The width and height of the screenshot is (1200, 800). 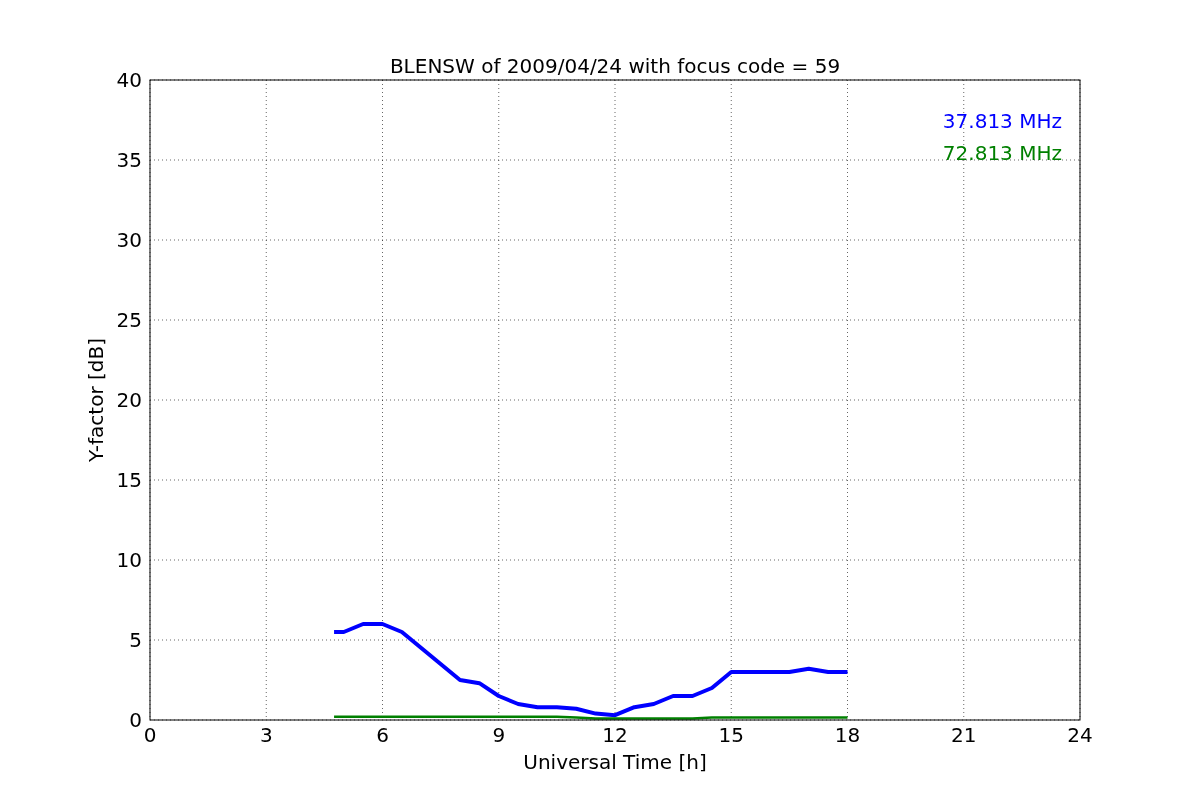 I want to click on x-tick-label: 0, so click(x=150, y=735).